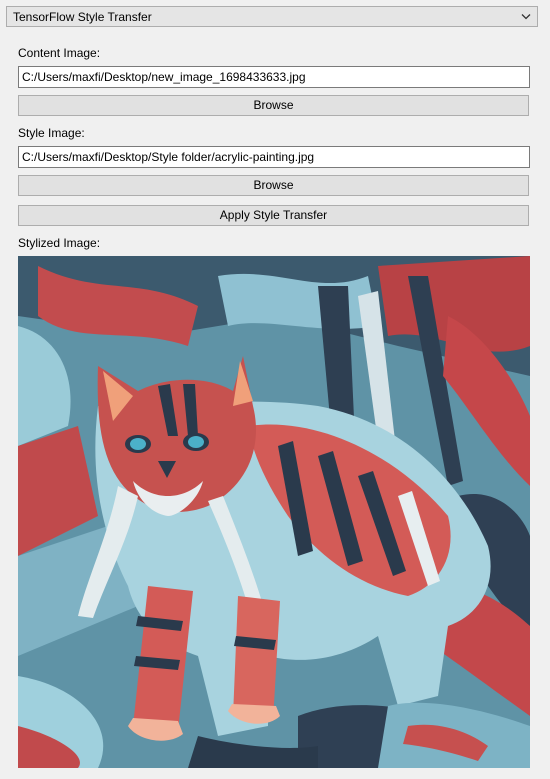 This screenshot has width=550, height=779. I want to click on dropdown-selected-value: TensorFlow Style Transfer, so click(82, 17).